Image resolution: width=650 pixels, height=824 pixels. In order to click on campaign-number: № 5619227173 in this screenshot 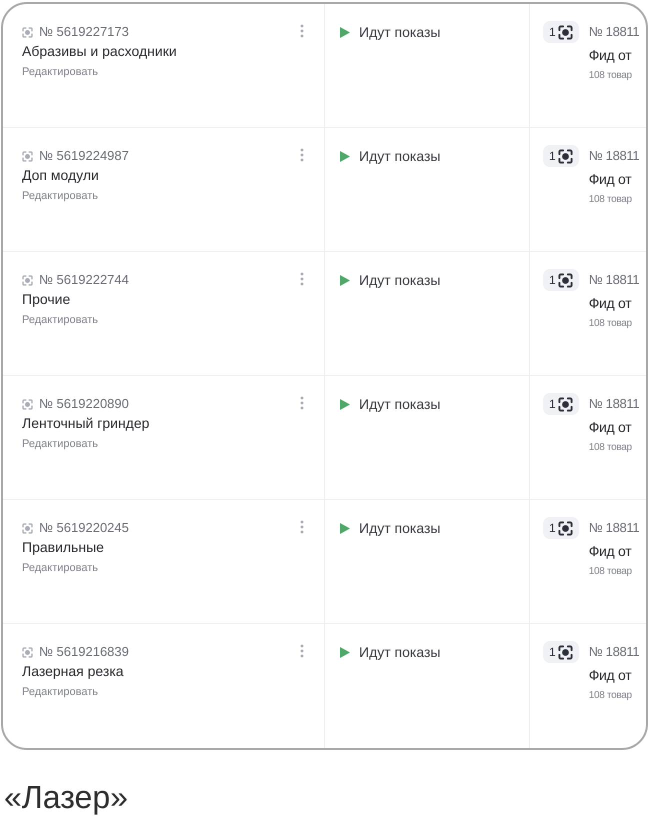, I will do `click(84, 32)`.